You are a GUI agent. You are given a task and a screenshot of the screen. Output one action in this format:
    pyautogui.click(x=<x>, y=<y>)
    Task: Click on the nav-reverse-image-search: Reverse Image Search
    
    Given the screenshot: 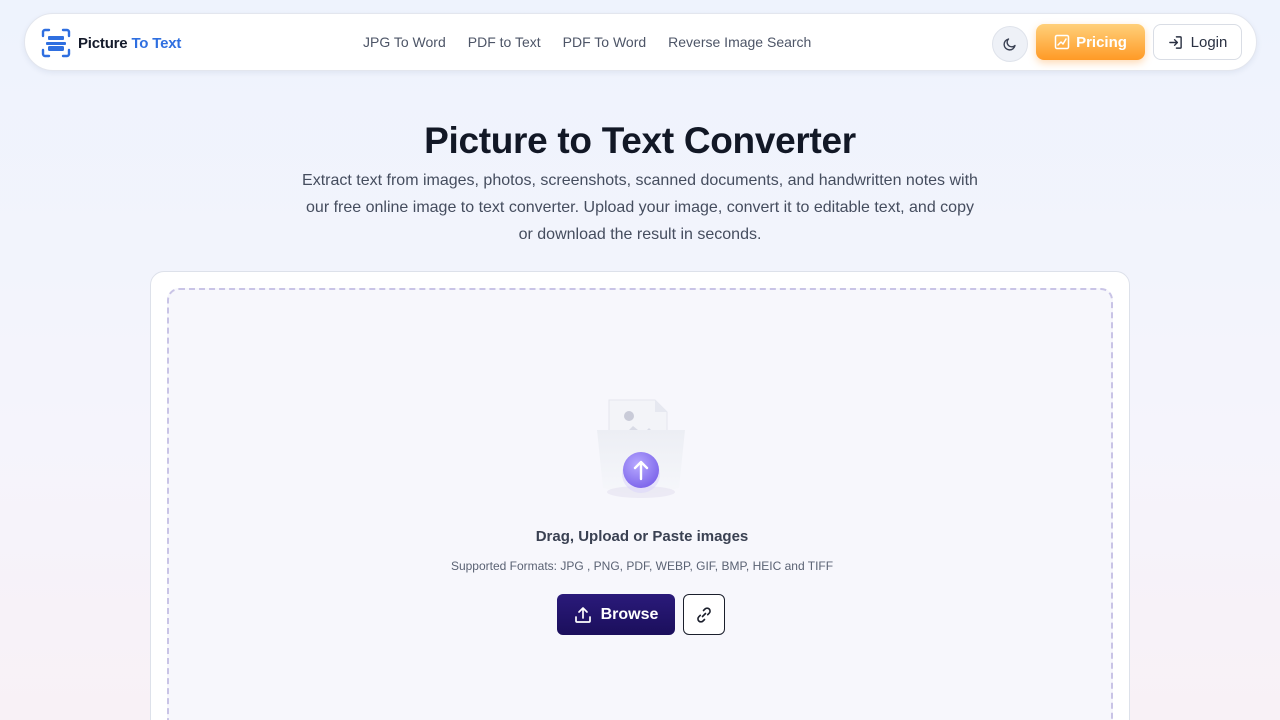 What is the action you would take?
    pyautogui.click(x=739, y=42)
    